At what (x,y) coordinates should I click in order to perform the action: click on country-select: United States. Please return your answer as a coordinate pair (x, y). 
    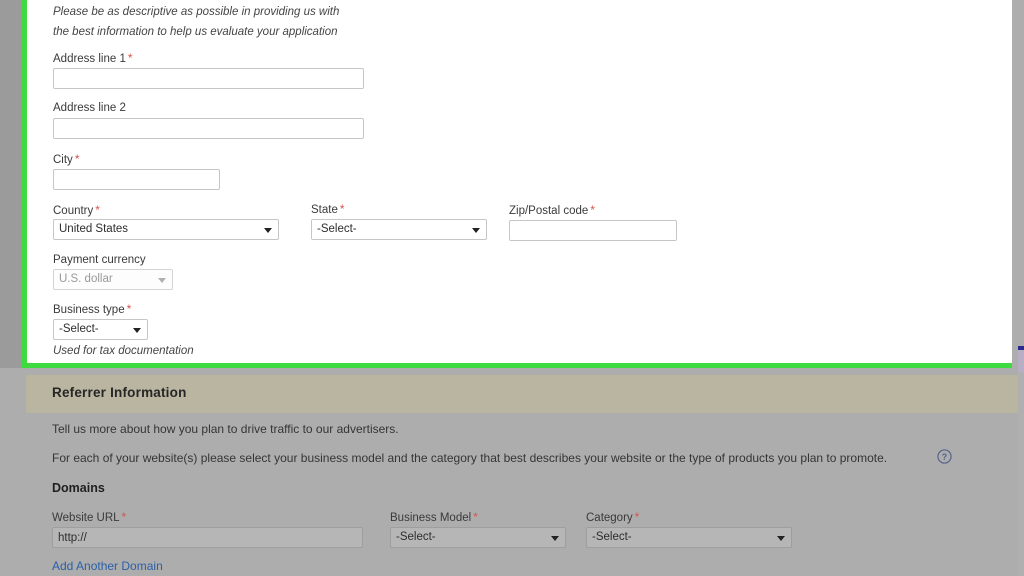
    Looking at the image, I should click on (166, 229).